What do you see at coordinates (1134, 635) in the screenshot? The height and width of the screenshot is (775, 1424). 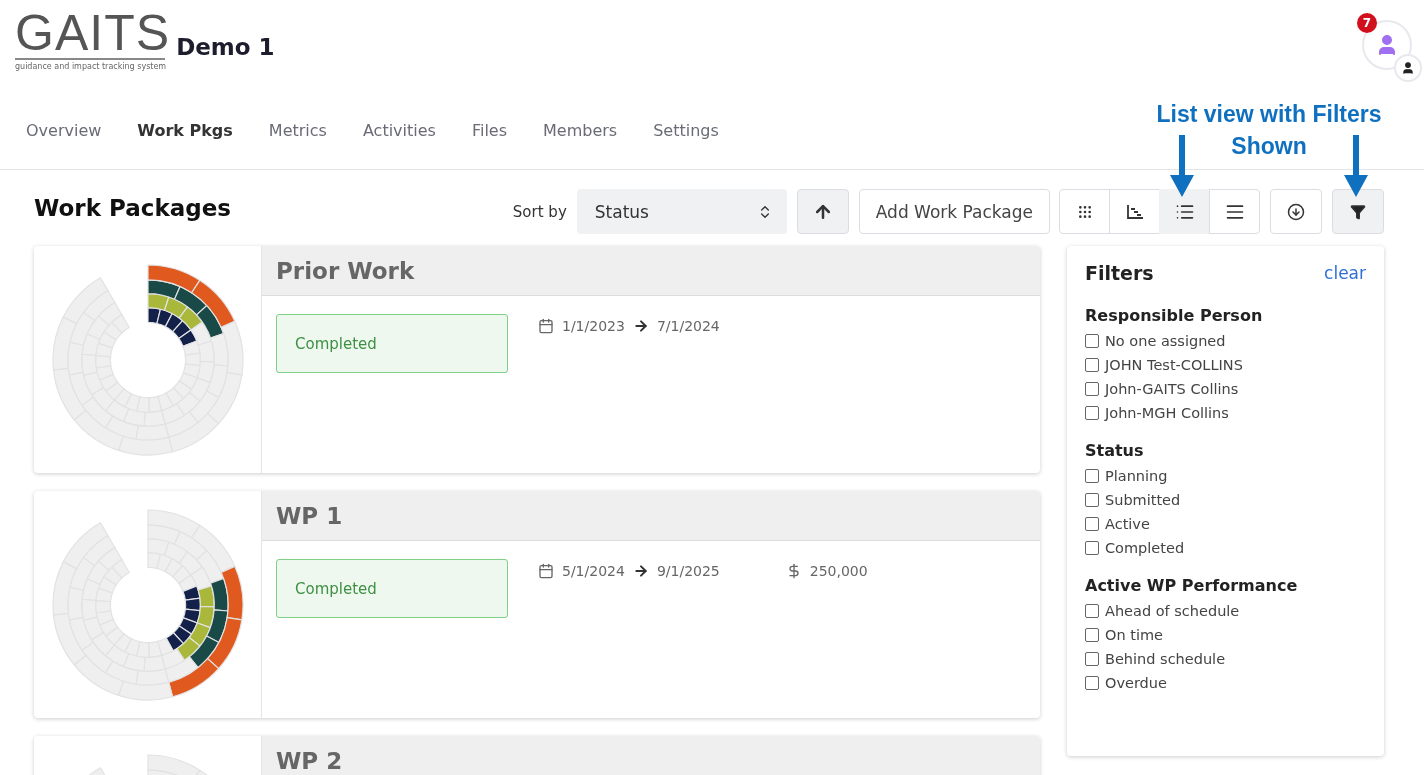 I see `option-label: On time` at bounding box center [1134, 635].